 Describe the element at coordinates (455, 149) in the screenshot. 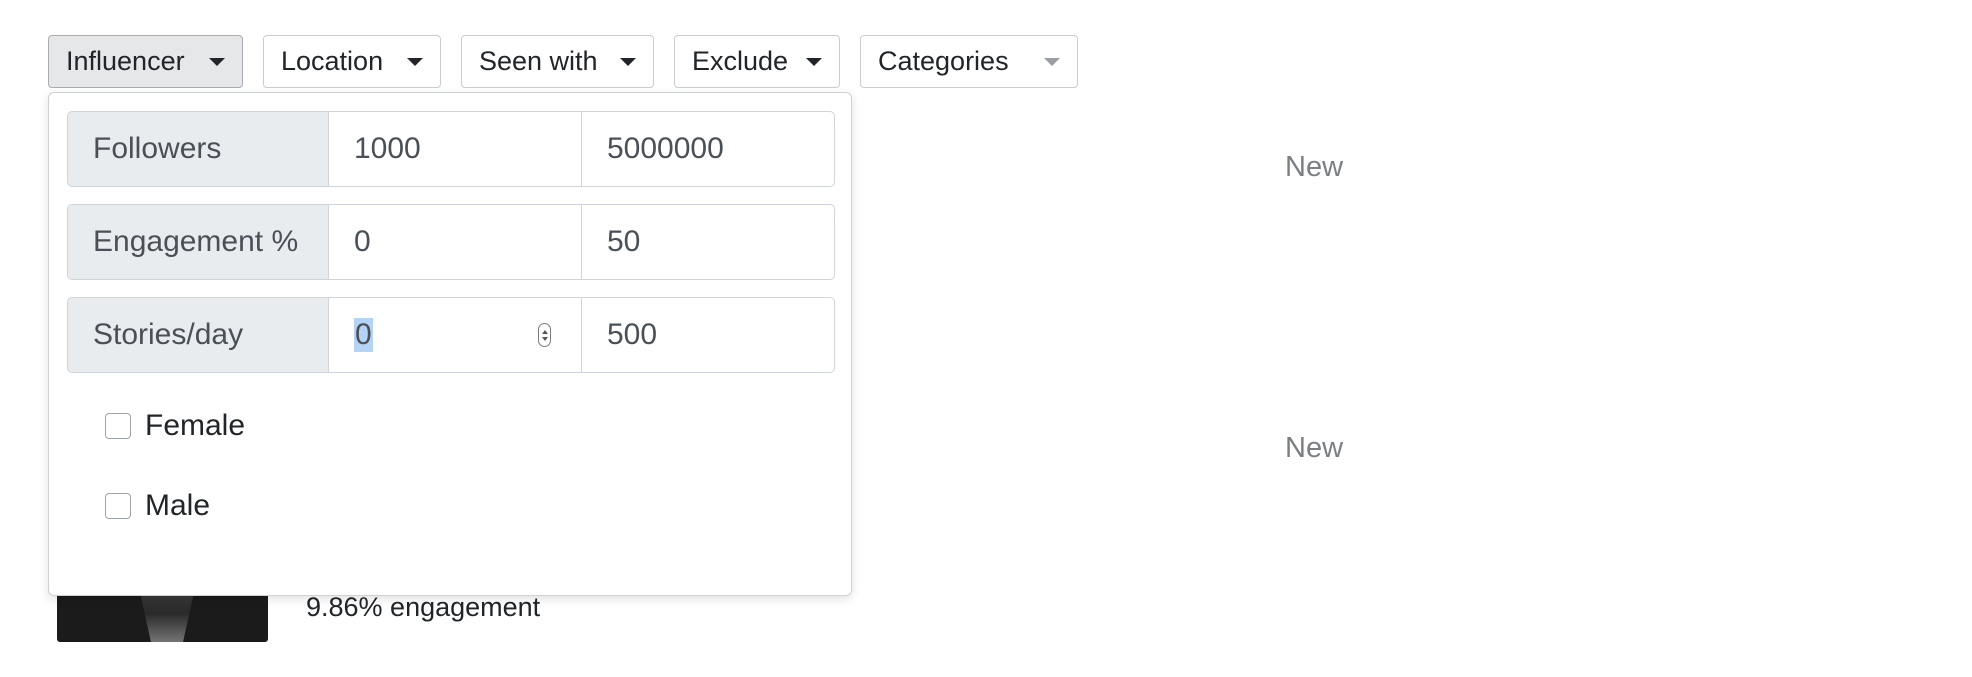

I see `followers-min-input: 1000` at that location.